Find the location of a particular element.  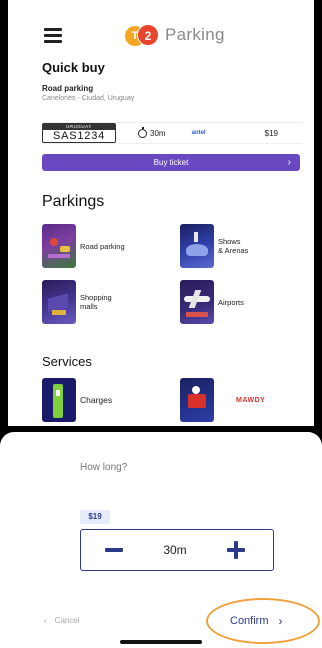

app-logo: T 2 Parking is located at coordinates (175, 35).